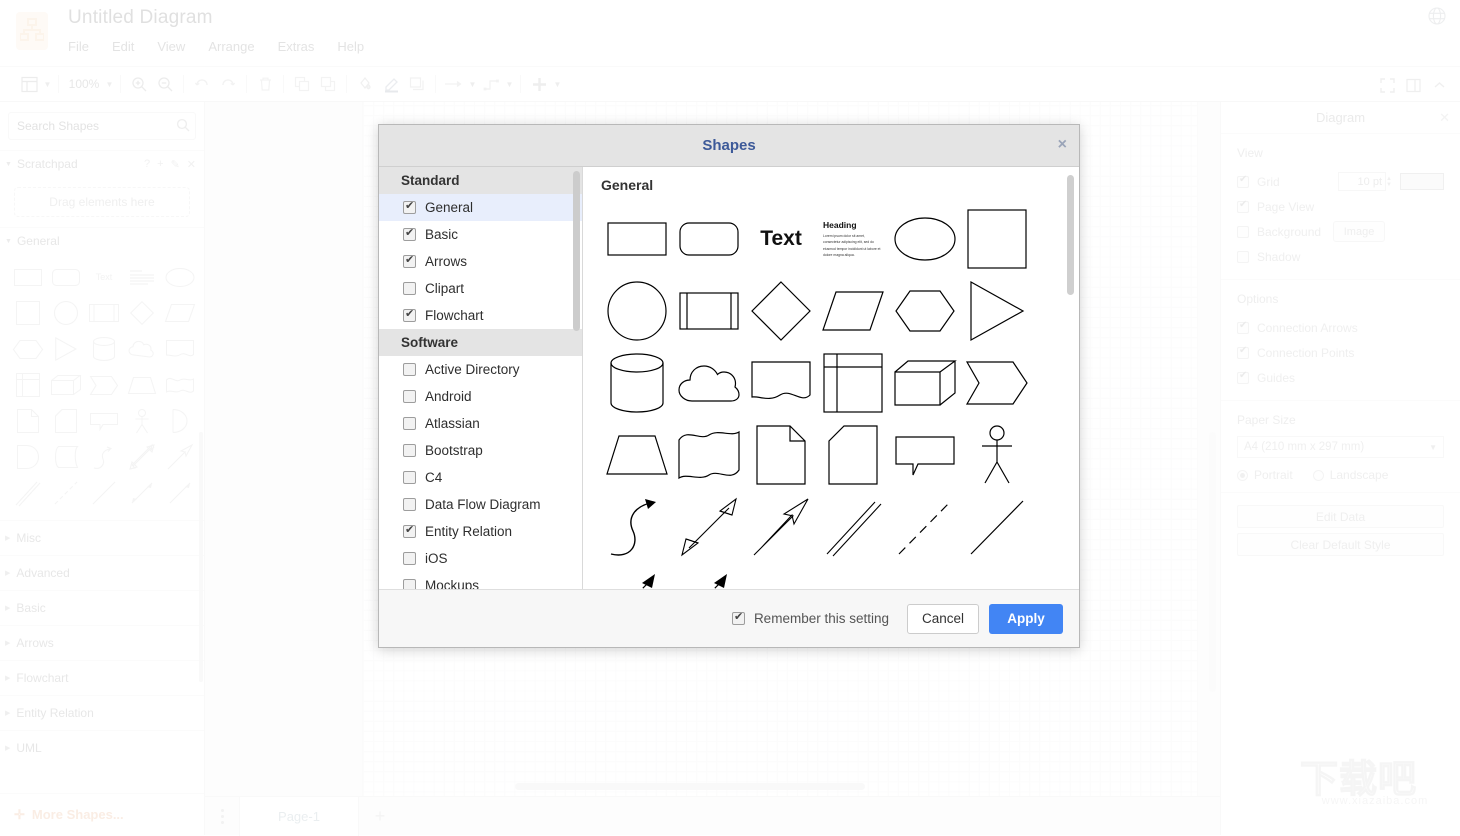 The image size is (1460, 836). I want to click on to-front-icon, so click(302, 84).